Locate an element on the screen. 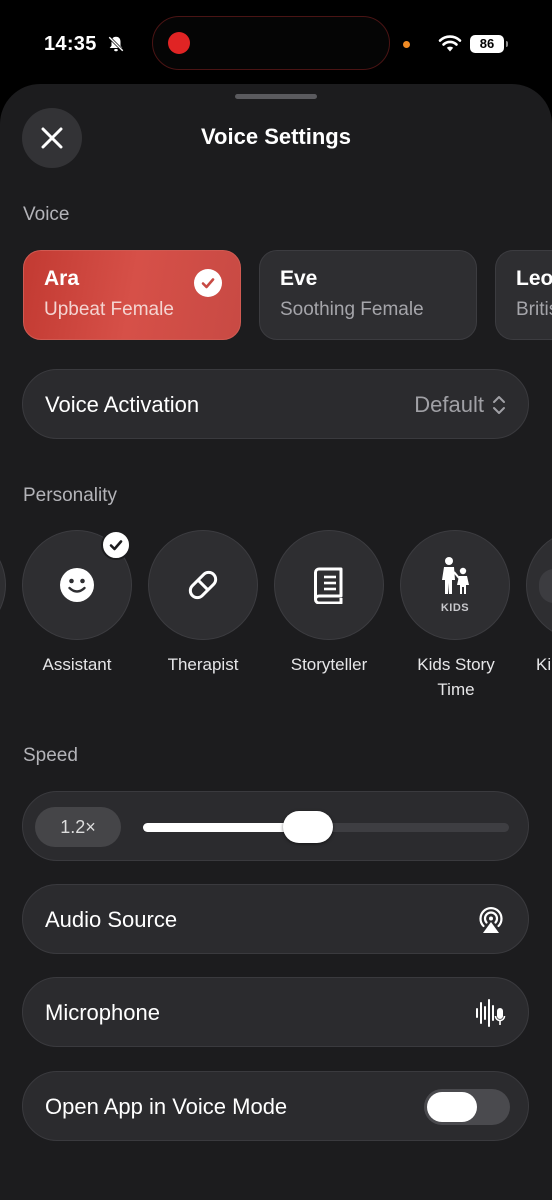  personality-next-partial is located at coordinates (539, 585).